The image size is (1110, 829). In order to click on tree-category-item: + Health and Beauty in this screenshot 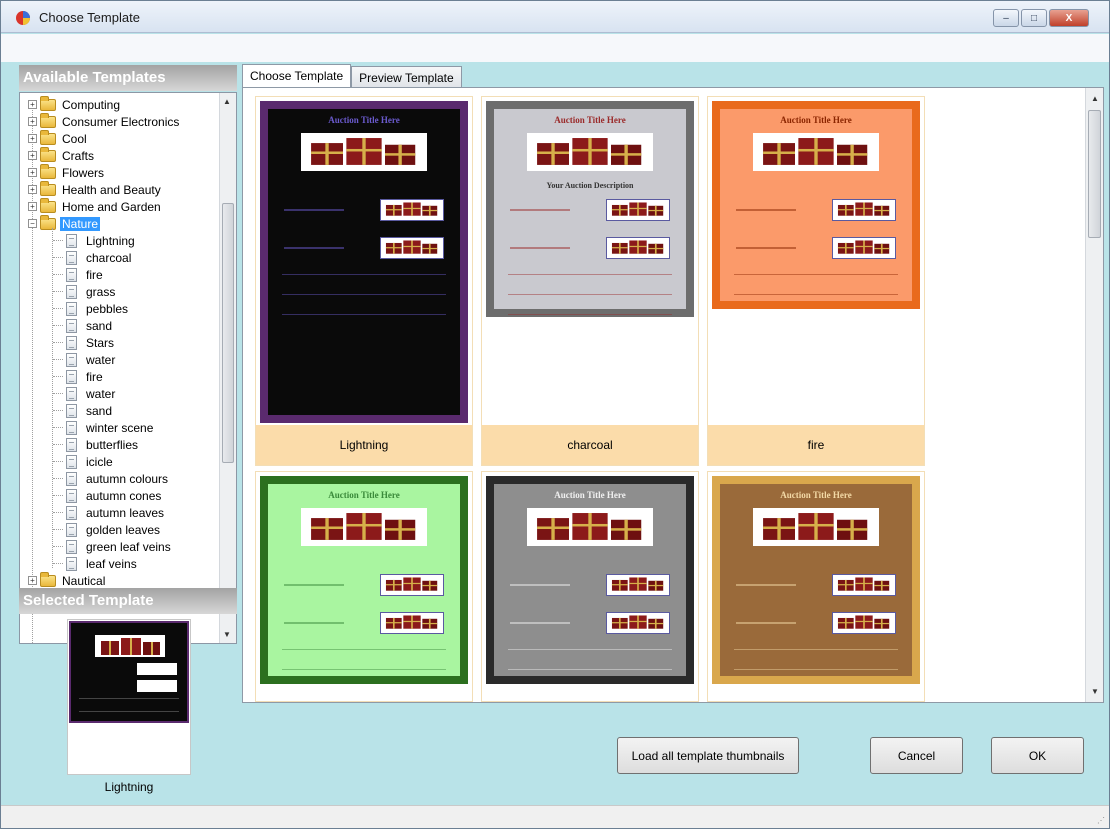, I will do `click(95, 189)`.